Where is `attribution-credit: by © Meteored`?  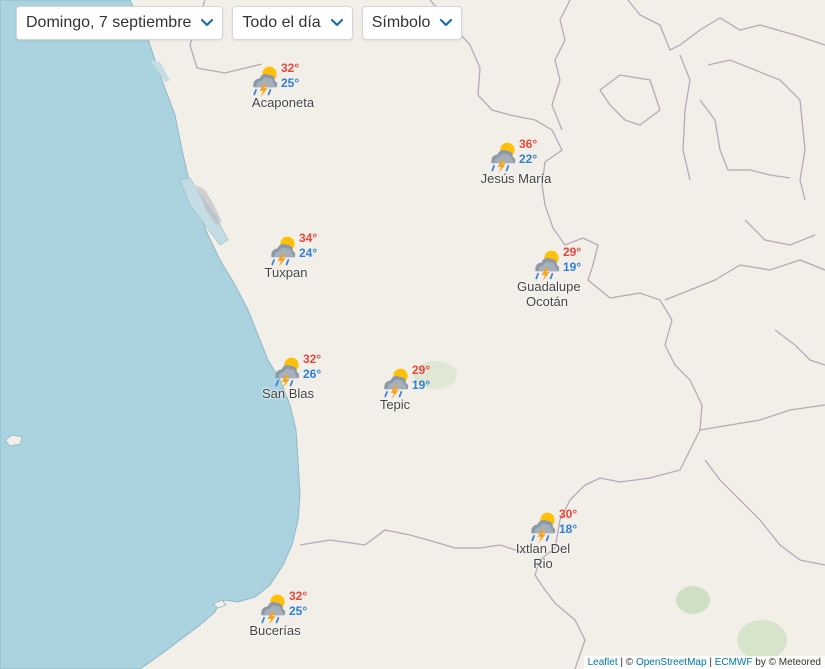
attribution-credit: by © Meteored is located at coordinates (786, 662).